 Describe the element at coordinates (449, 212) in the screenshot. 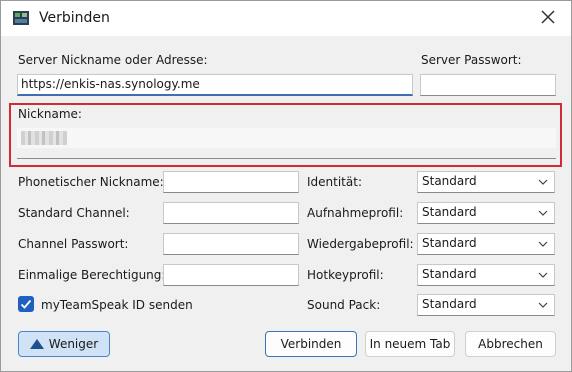

I see `capture-profile-value: Standard` at that location.